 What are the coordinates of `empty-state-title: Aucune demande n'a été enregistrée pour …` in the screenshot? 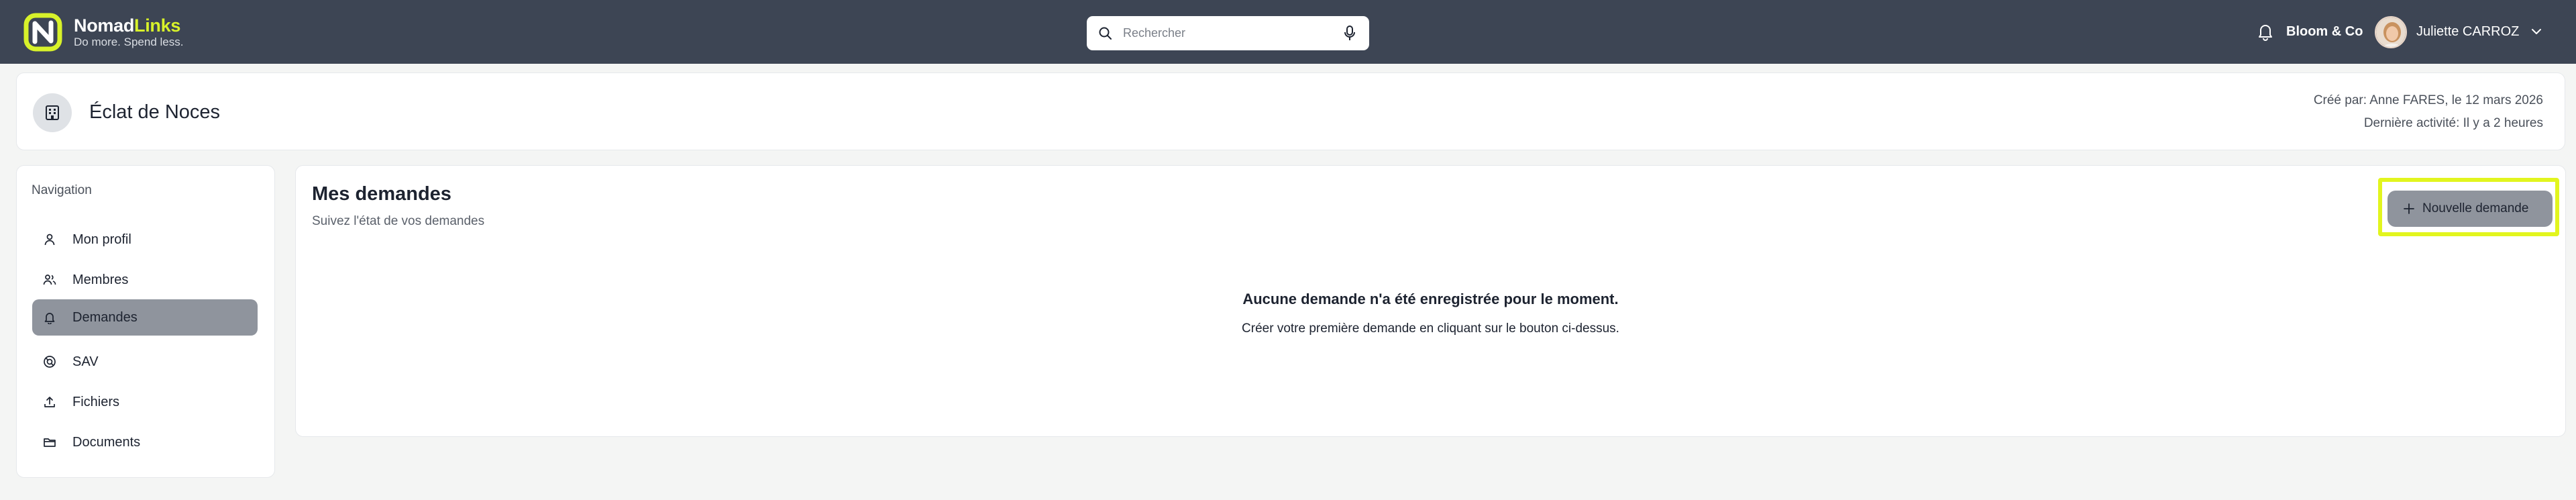 It's located at (1430, 299).